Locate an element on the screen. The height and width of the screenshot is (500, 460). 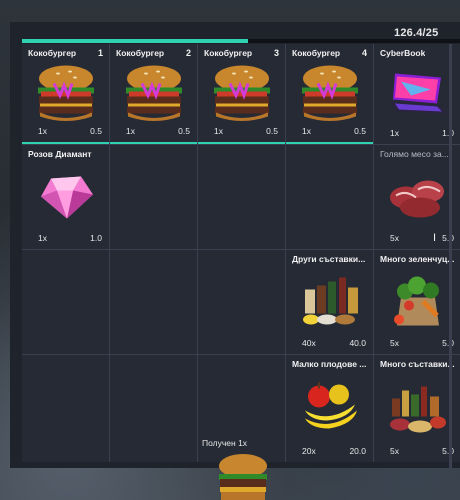
item-weight: 20.0 is located at coordinates (357, 451).